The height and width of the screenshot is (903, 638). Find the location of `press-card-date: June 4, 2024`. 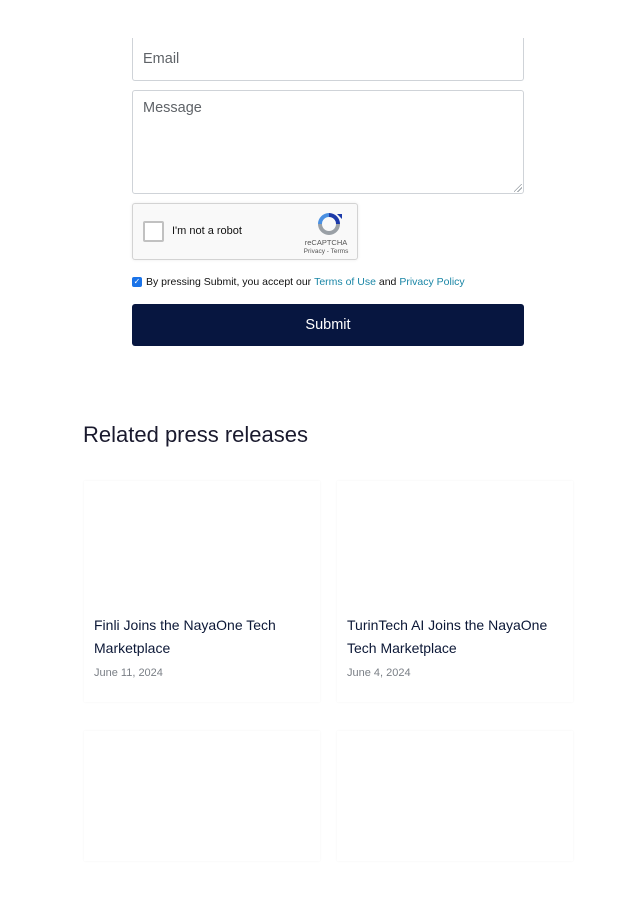

press-card-date: June 4, 2024 is located at coordinates (379, 673).